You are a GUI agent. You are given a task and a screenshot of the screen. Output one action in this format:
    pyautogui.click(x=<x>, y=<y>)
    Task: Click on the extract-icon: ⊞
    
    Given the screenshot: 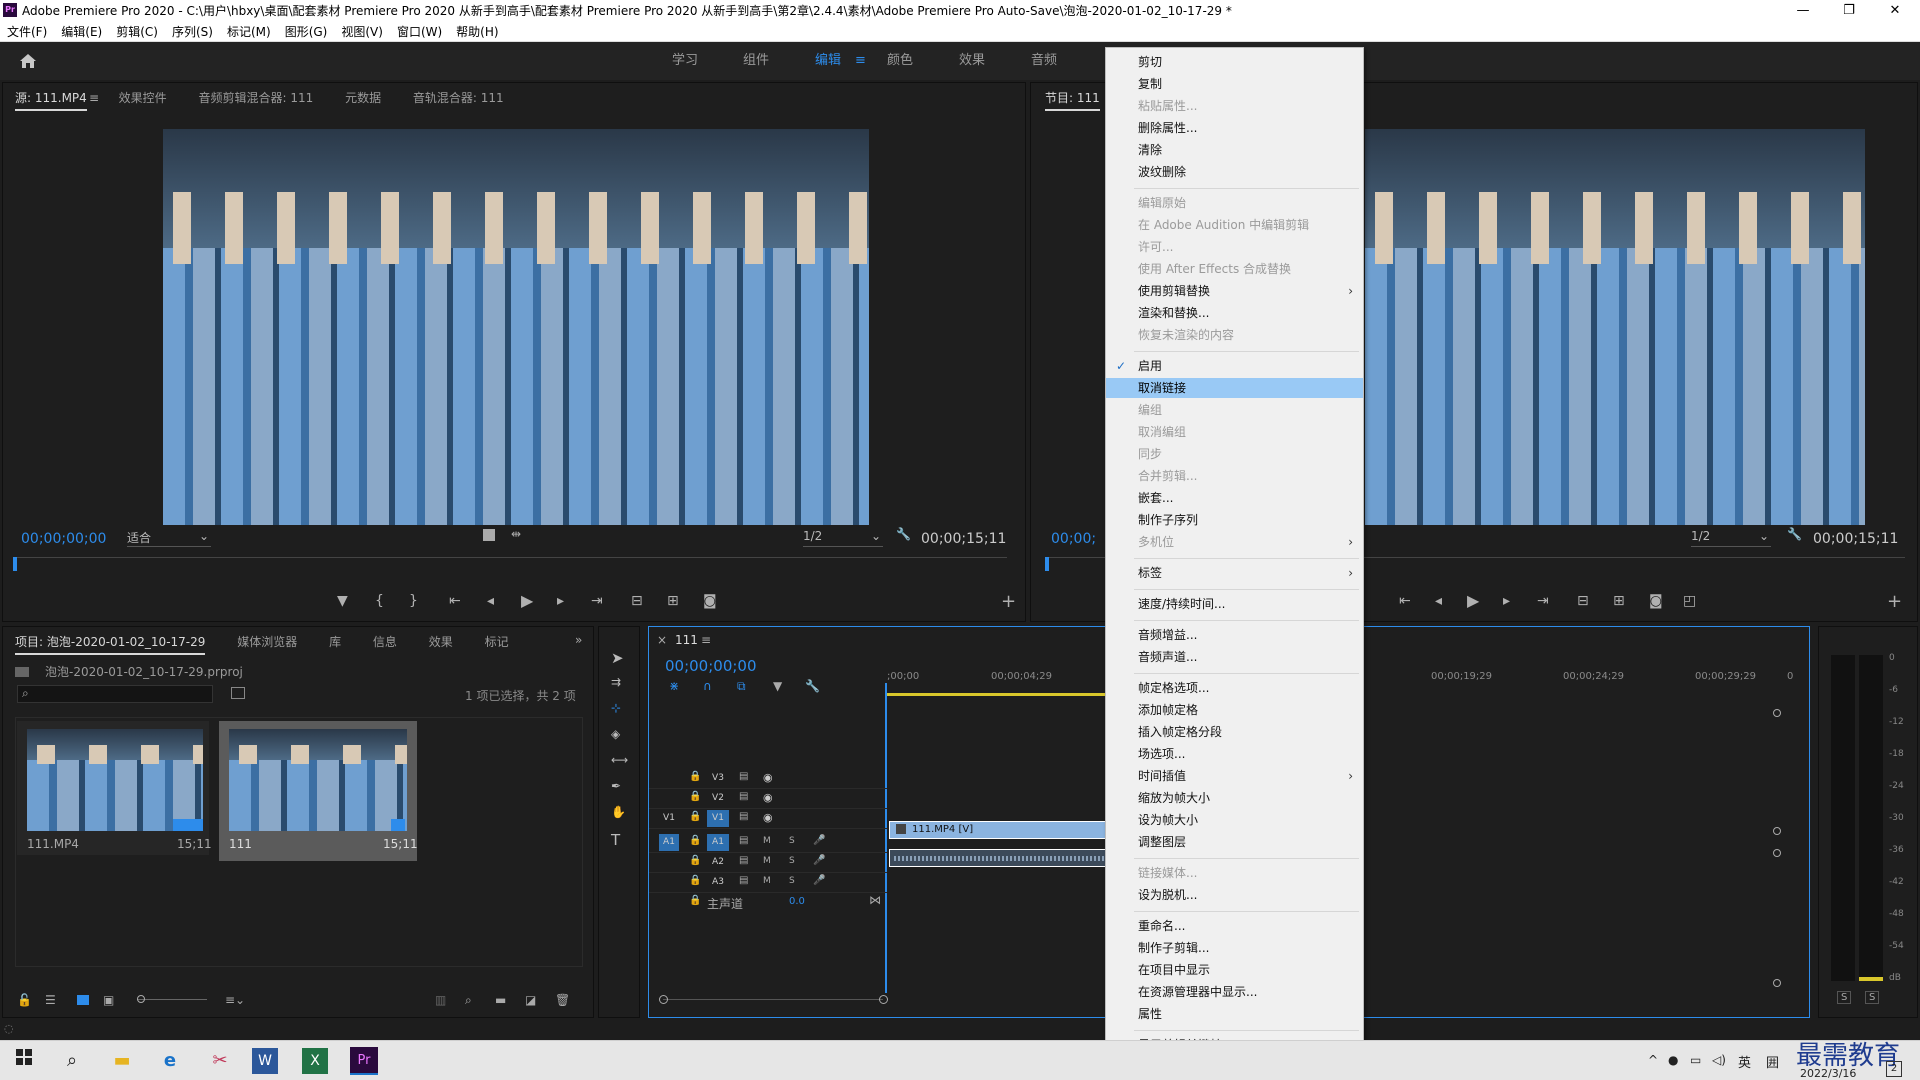 What is the action you would take?
    pyautogui.click(x=1619, y=601)
    